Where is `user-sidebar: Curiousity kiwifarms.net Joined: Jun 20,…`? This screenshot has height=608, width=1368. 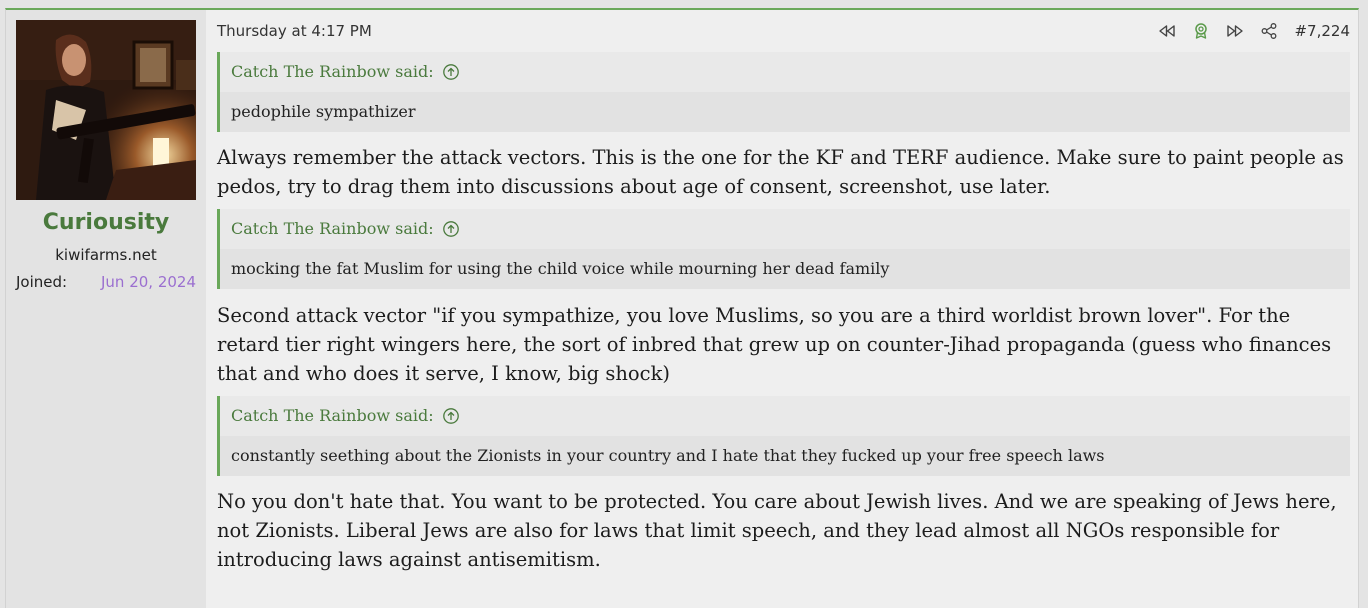 user-sidebar: Curiousity kiwifarms.net Joined: Jun 20,… is located at coordinates (106, 309).